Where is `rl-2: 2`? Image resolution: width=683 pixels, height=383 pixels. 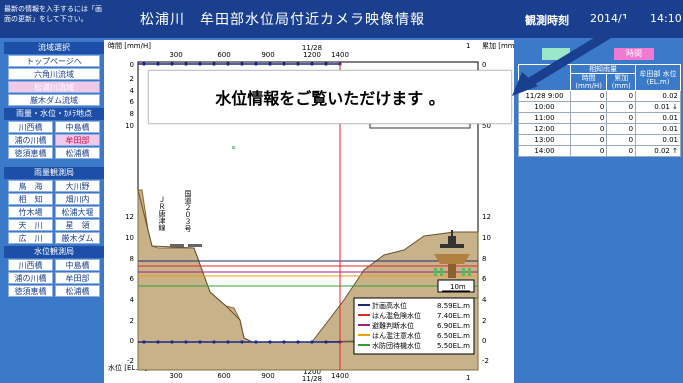 rl-2: 2 is located at coordinates (484, 321).